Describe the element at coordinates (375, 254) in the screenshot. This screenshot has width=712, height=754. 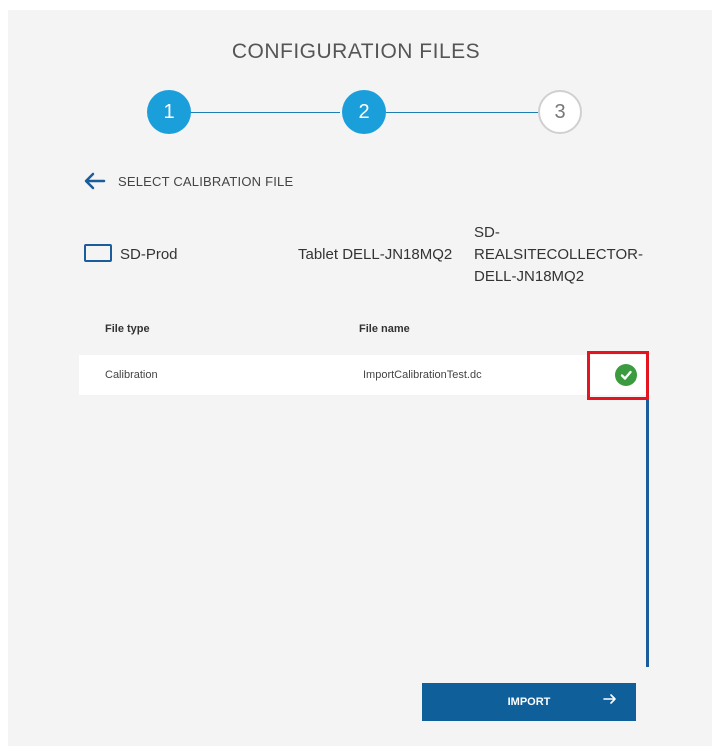
I see `tablet-name: Tablet DELL-JN18MQ2` at that location.